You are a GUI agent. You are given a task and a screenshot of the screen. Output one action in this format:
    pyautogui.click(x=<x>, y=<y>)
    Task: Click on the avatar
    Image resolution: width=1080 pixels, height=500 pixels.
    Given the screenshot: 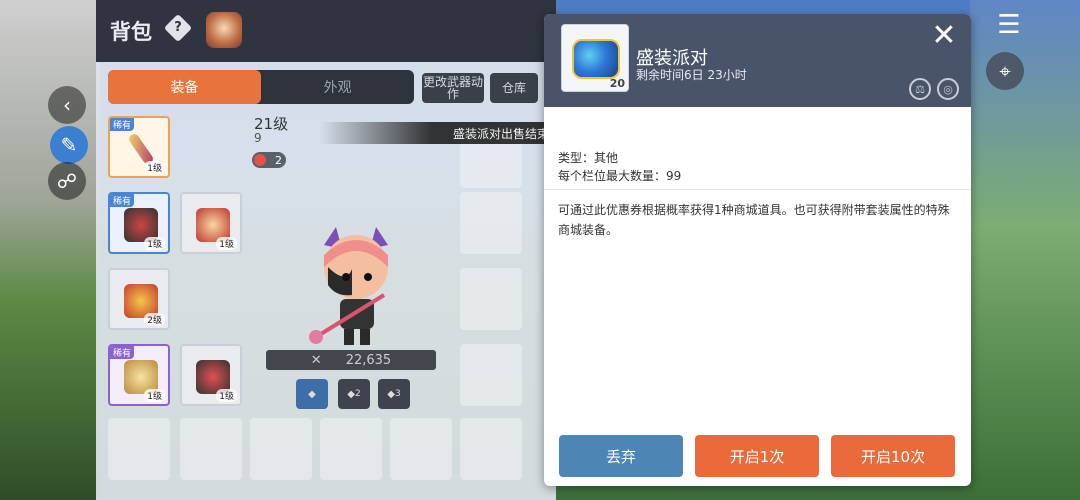 What is the action you would take?
    pyautogui.click(x=224, y=30)
    